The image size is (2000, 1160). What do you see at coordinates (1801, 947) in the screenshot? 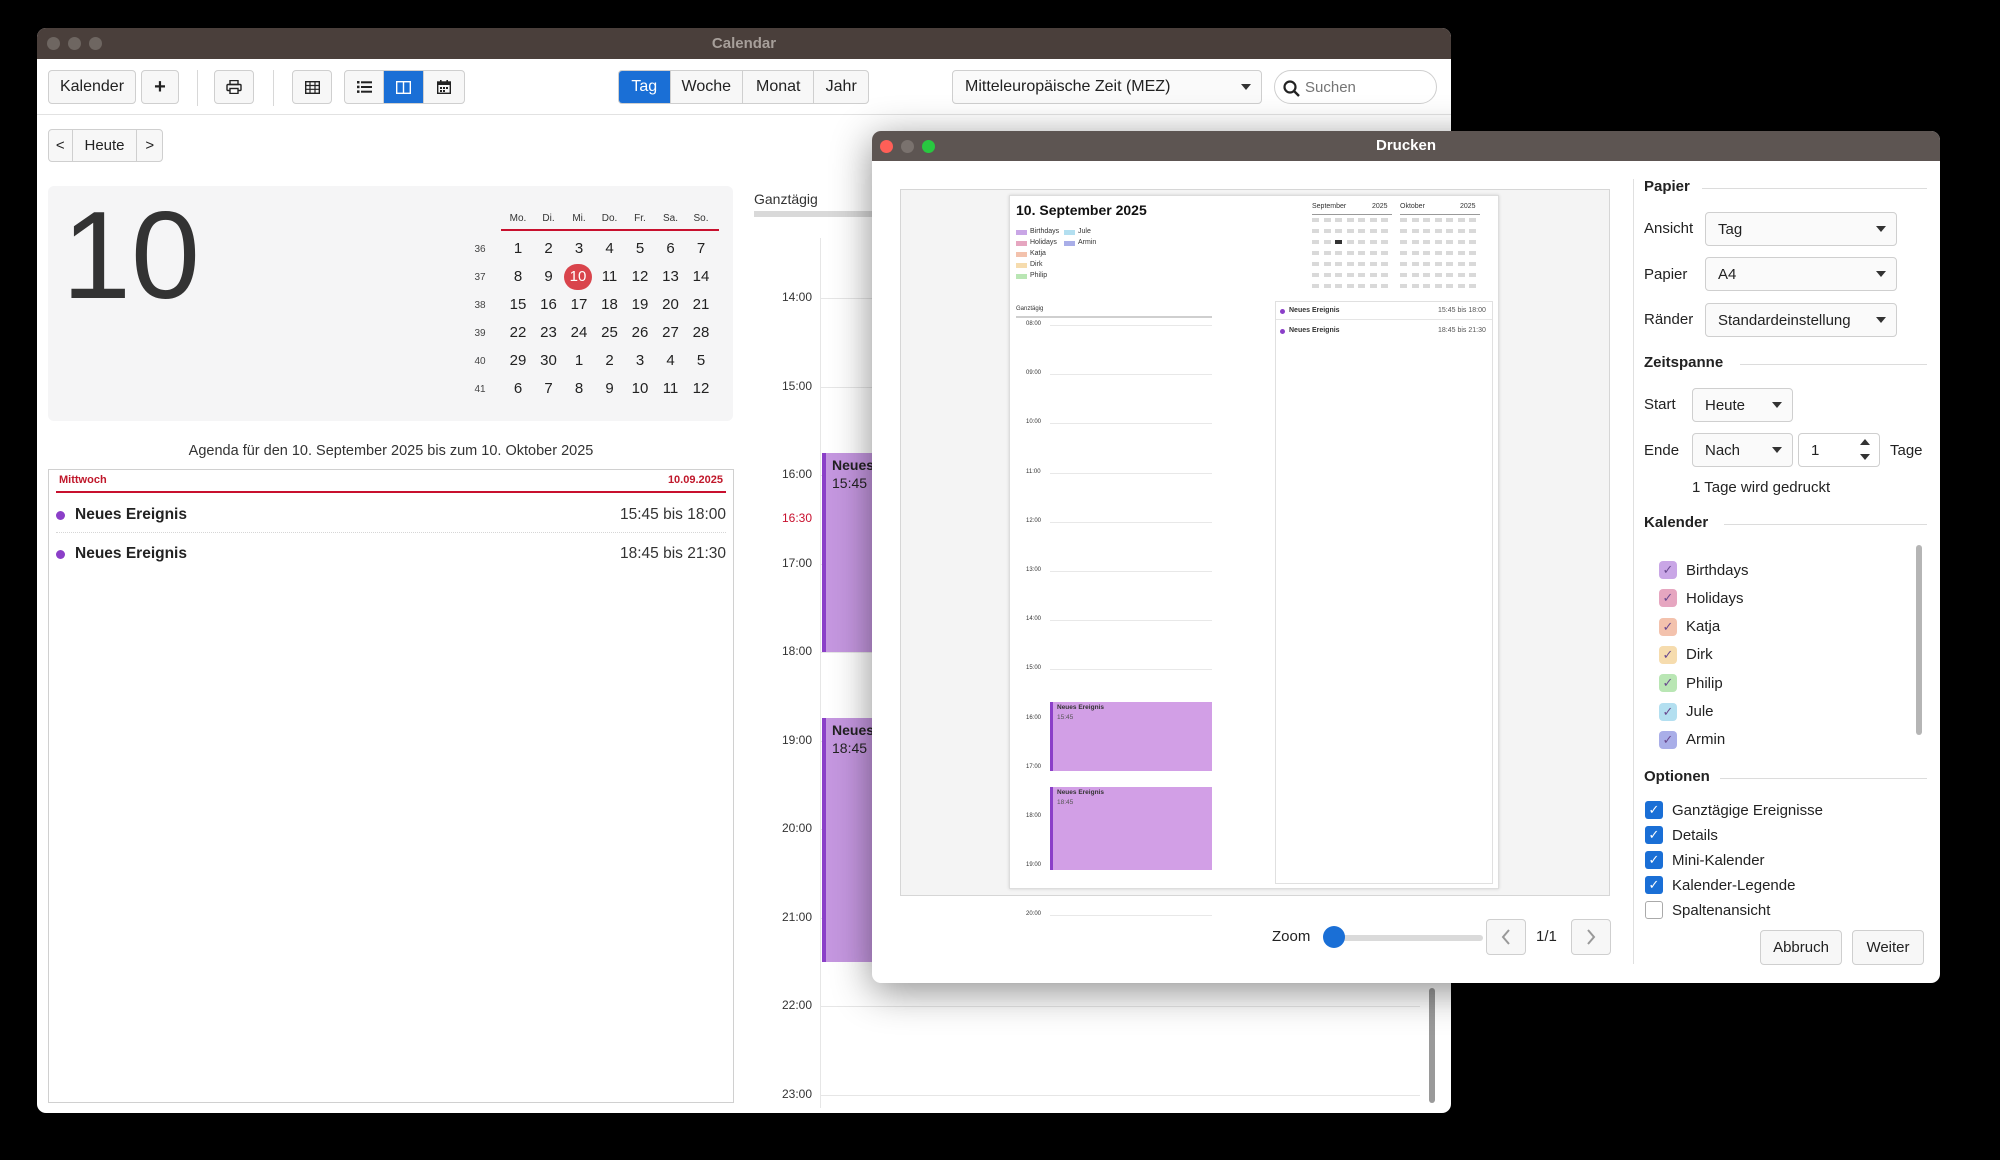
I see `cancel-button: Abbruch` at bounding box center [1801, 947].